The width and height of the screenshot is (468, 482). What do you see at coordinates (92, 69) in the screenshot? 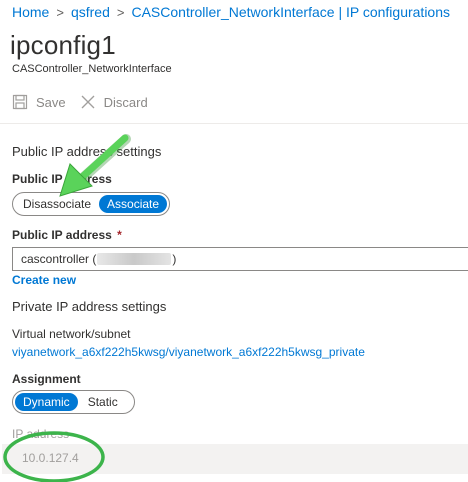
I see `page-subtitle: CASController_NetworkInterface` at bounding box center [92, 69].